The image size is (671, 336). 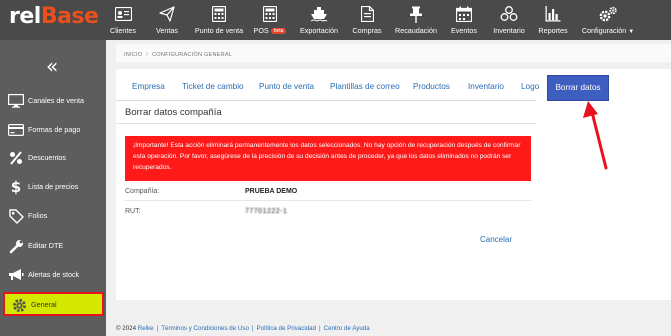 What do you see at coordinates (347, 328) in the screenshot?
I see `footer-help-link: Centro de Ayuda` at bounding box center [347, 328].